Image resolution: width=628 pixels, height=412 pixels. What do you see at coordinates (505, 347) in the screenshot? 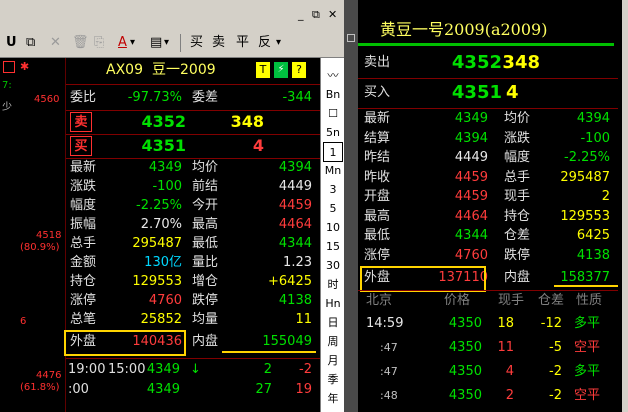
I see `tick-vol: 11` at bounding box center [505, 347].